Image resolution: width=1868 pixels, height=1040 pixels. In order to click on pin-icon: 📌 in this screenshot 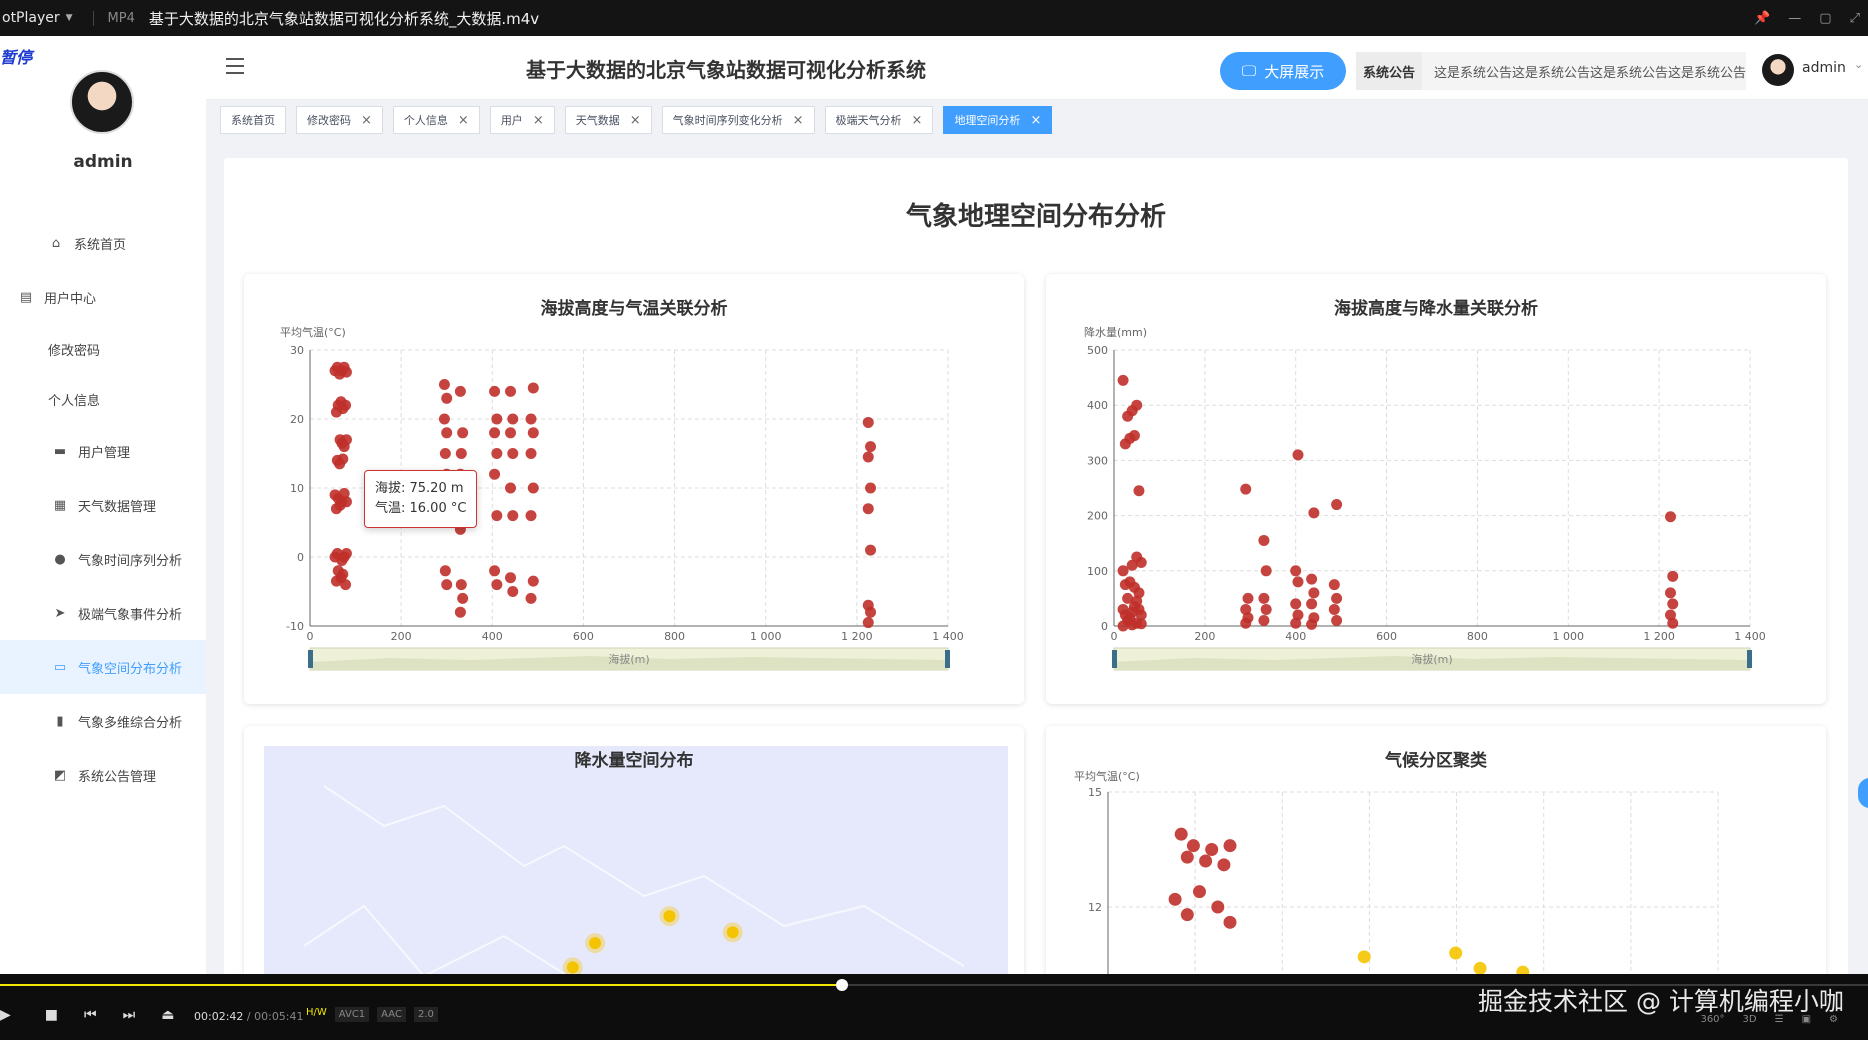, I will do `click(1762, 18)`.